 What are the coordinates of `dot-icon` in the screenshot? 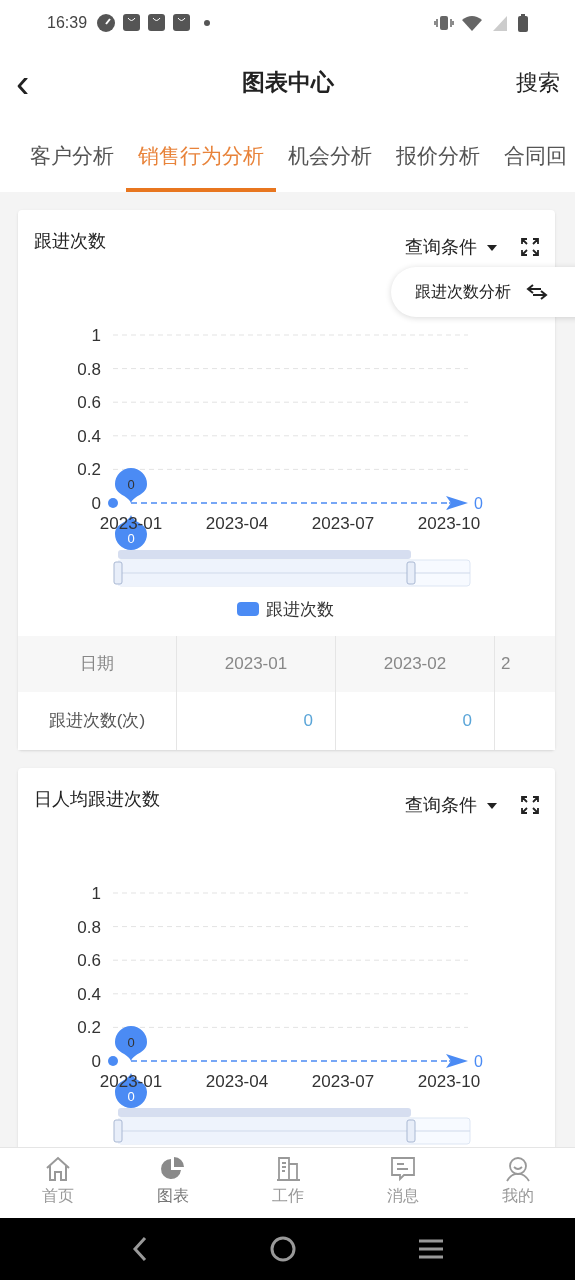 It's located at (207, 22).